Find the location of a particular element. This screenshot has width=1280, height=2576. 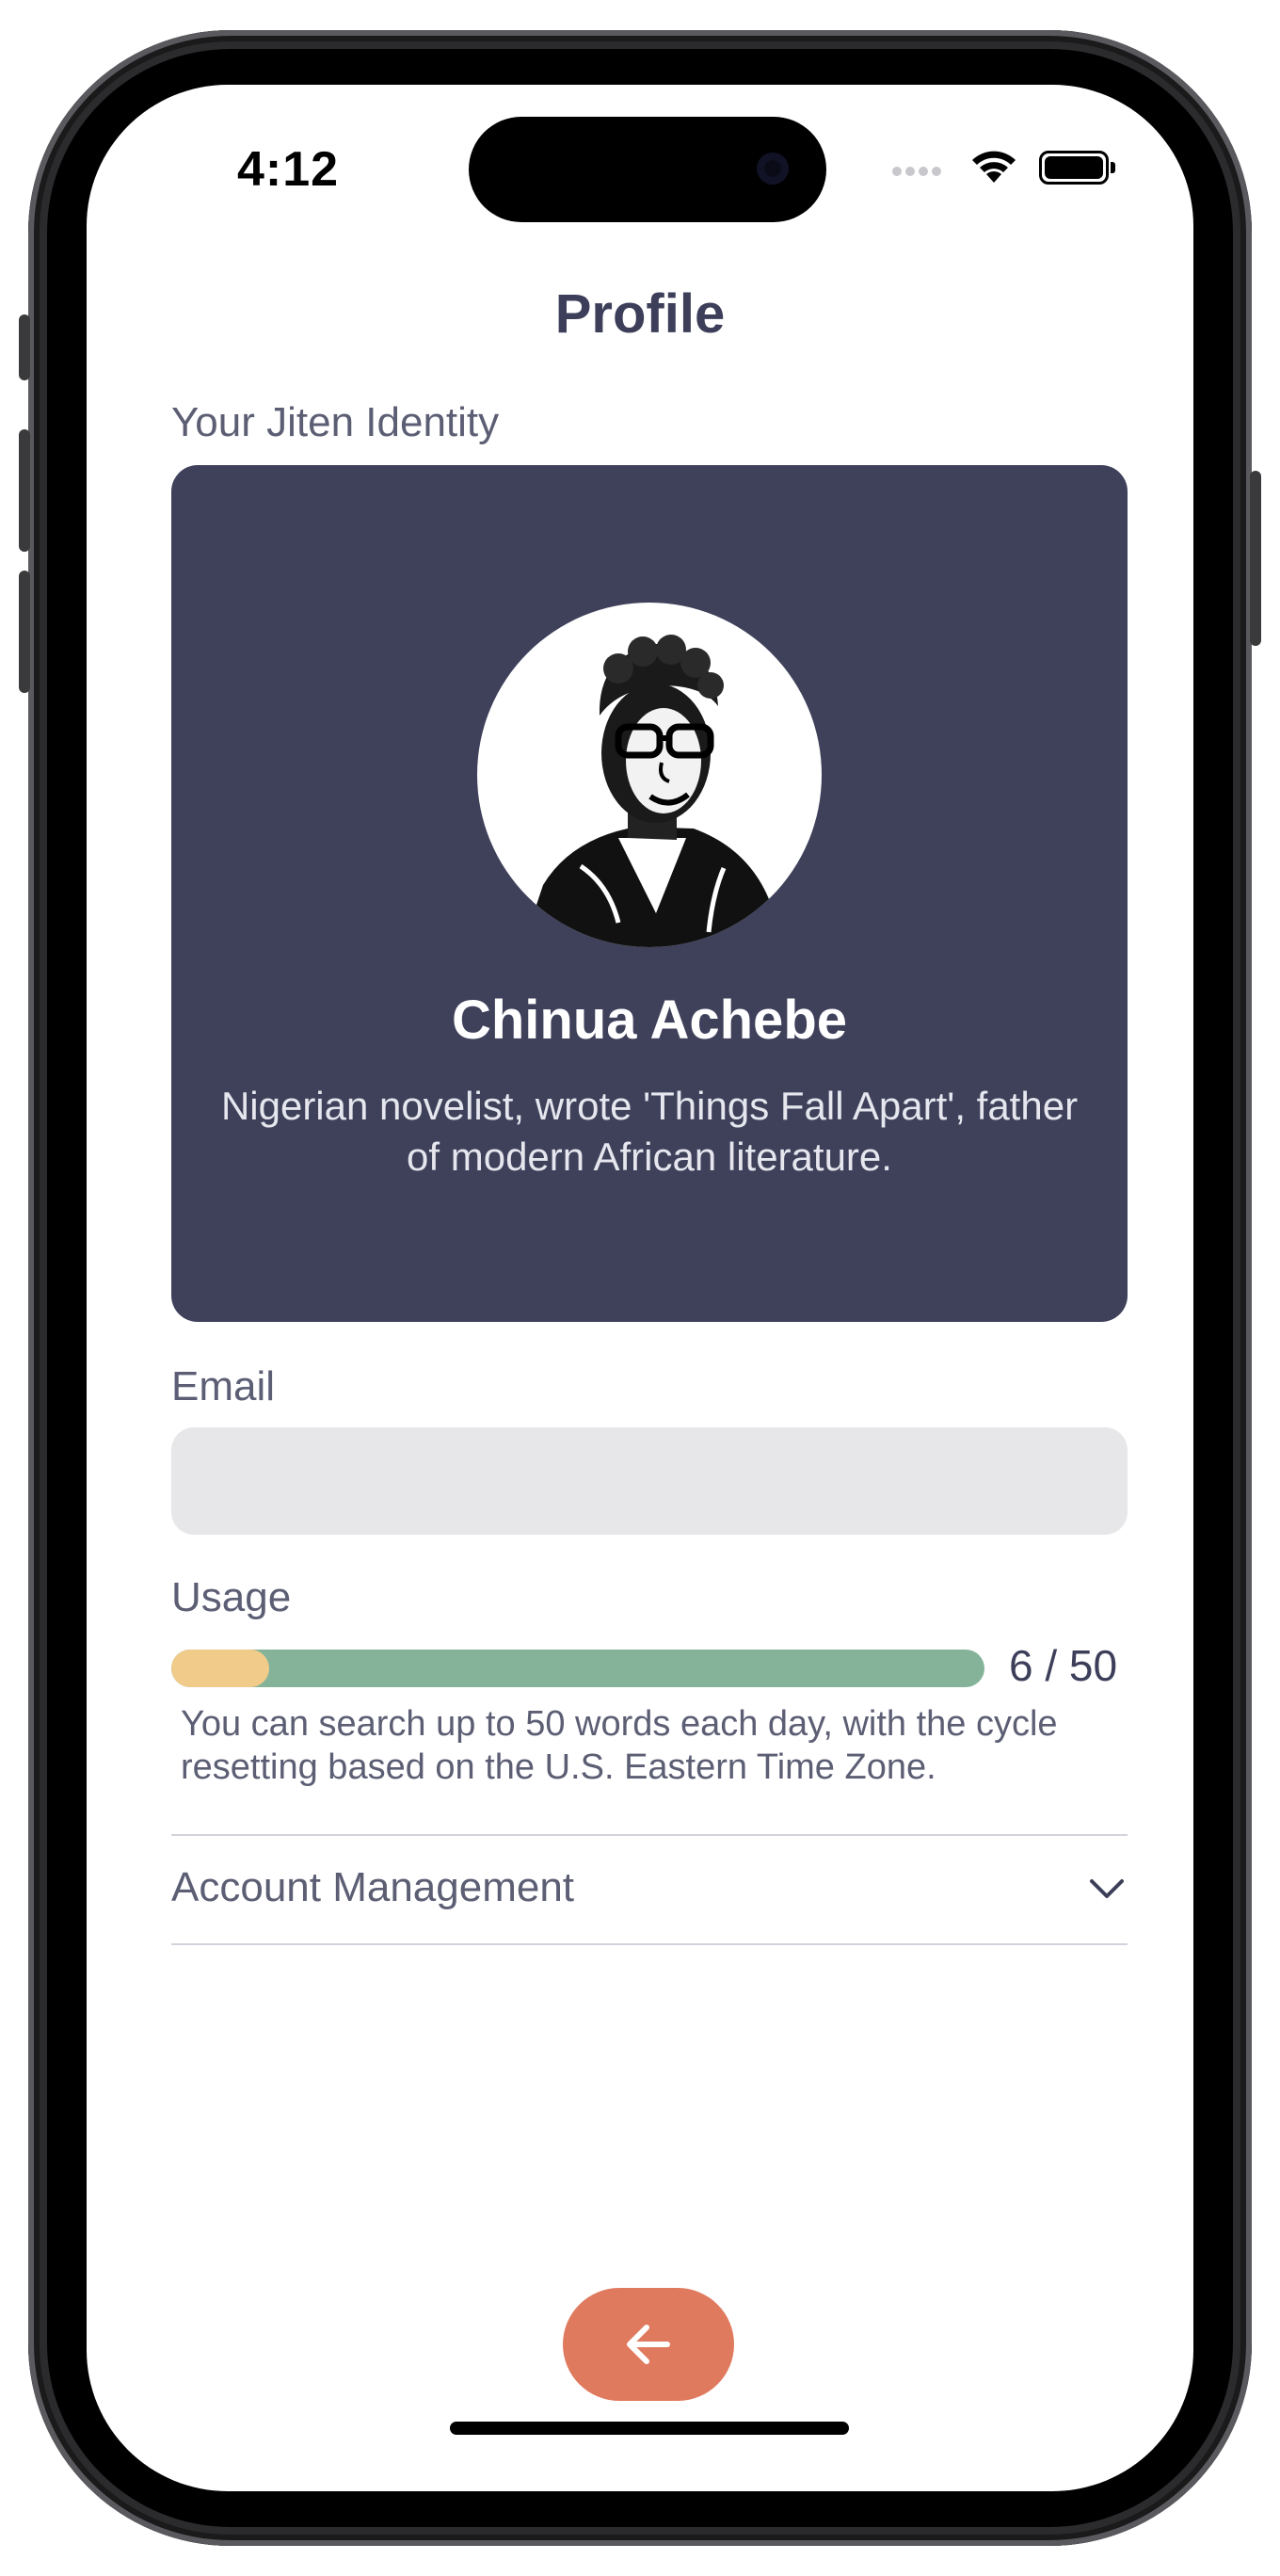

back-button is located at coordinates (648, 2344).